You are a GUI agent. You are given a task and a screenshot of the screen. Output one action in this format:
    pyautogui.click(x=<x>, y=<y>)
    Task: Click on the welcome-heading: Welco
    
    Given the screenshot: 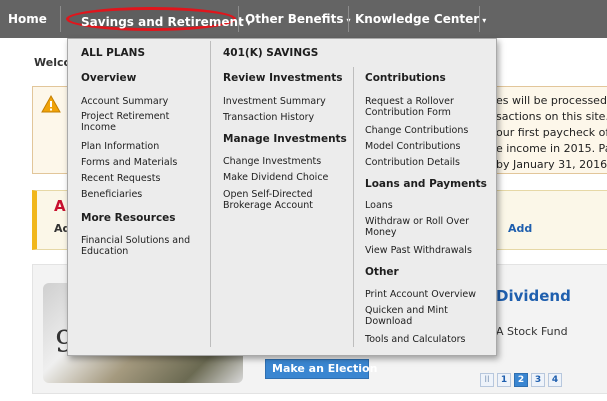 What is the action you would take?
    pyautogui.click(x=53, y=62)
    